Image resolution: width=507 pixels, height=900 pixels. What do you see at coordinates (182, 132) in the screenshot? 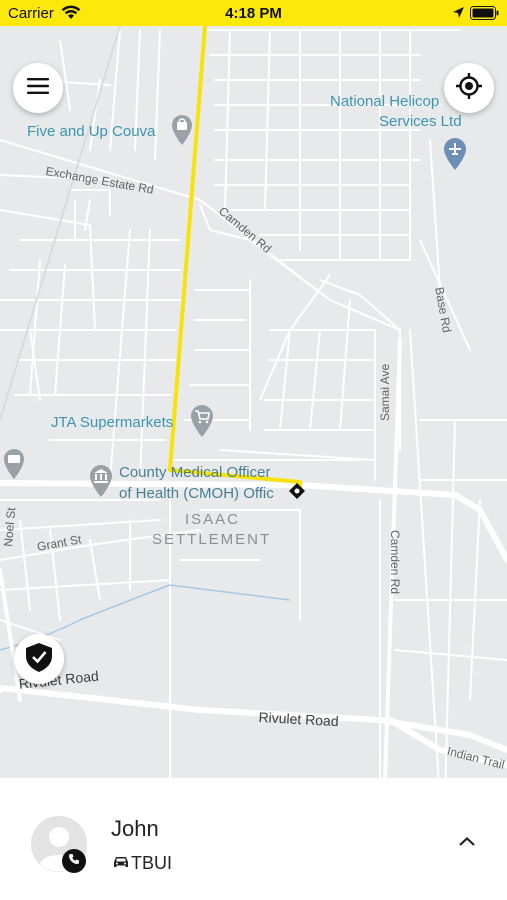
I see `shopping-bag-icon` at bounding box center [182, 132].